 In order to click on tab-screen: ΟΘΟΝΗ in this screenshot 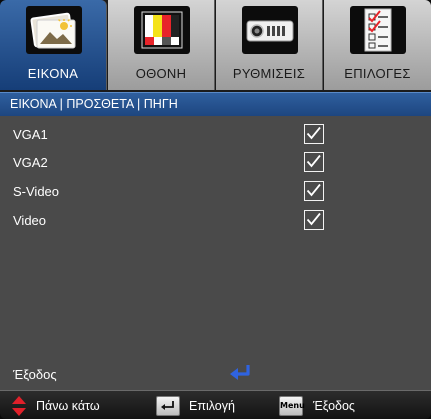, I will do `click(161, 45)`.